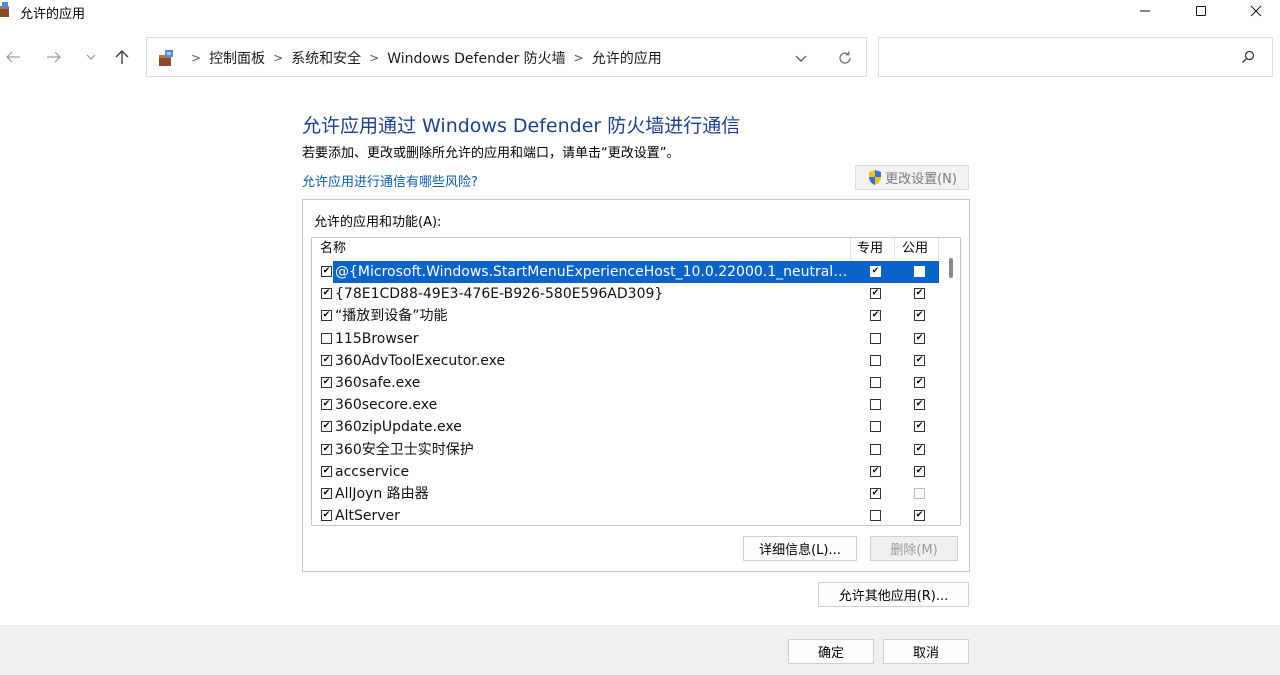 The width and height of the screenshot is (1280, 675). Describe the element at coordinates (581, 249) in the screenshot. I see `column-header-name: 名称` at that location.